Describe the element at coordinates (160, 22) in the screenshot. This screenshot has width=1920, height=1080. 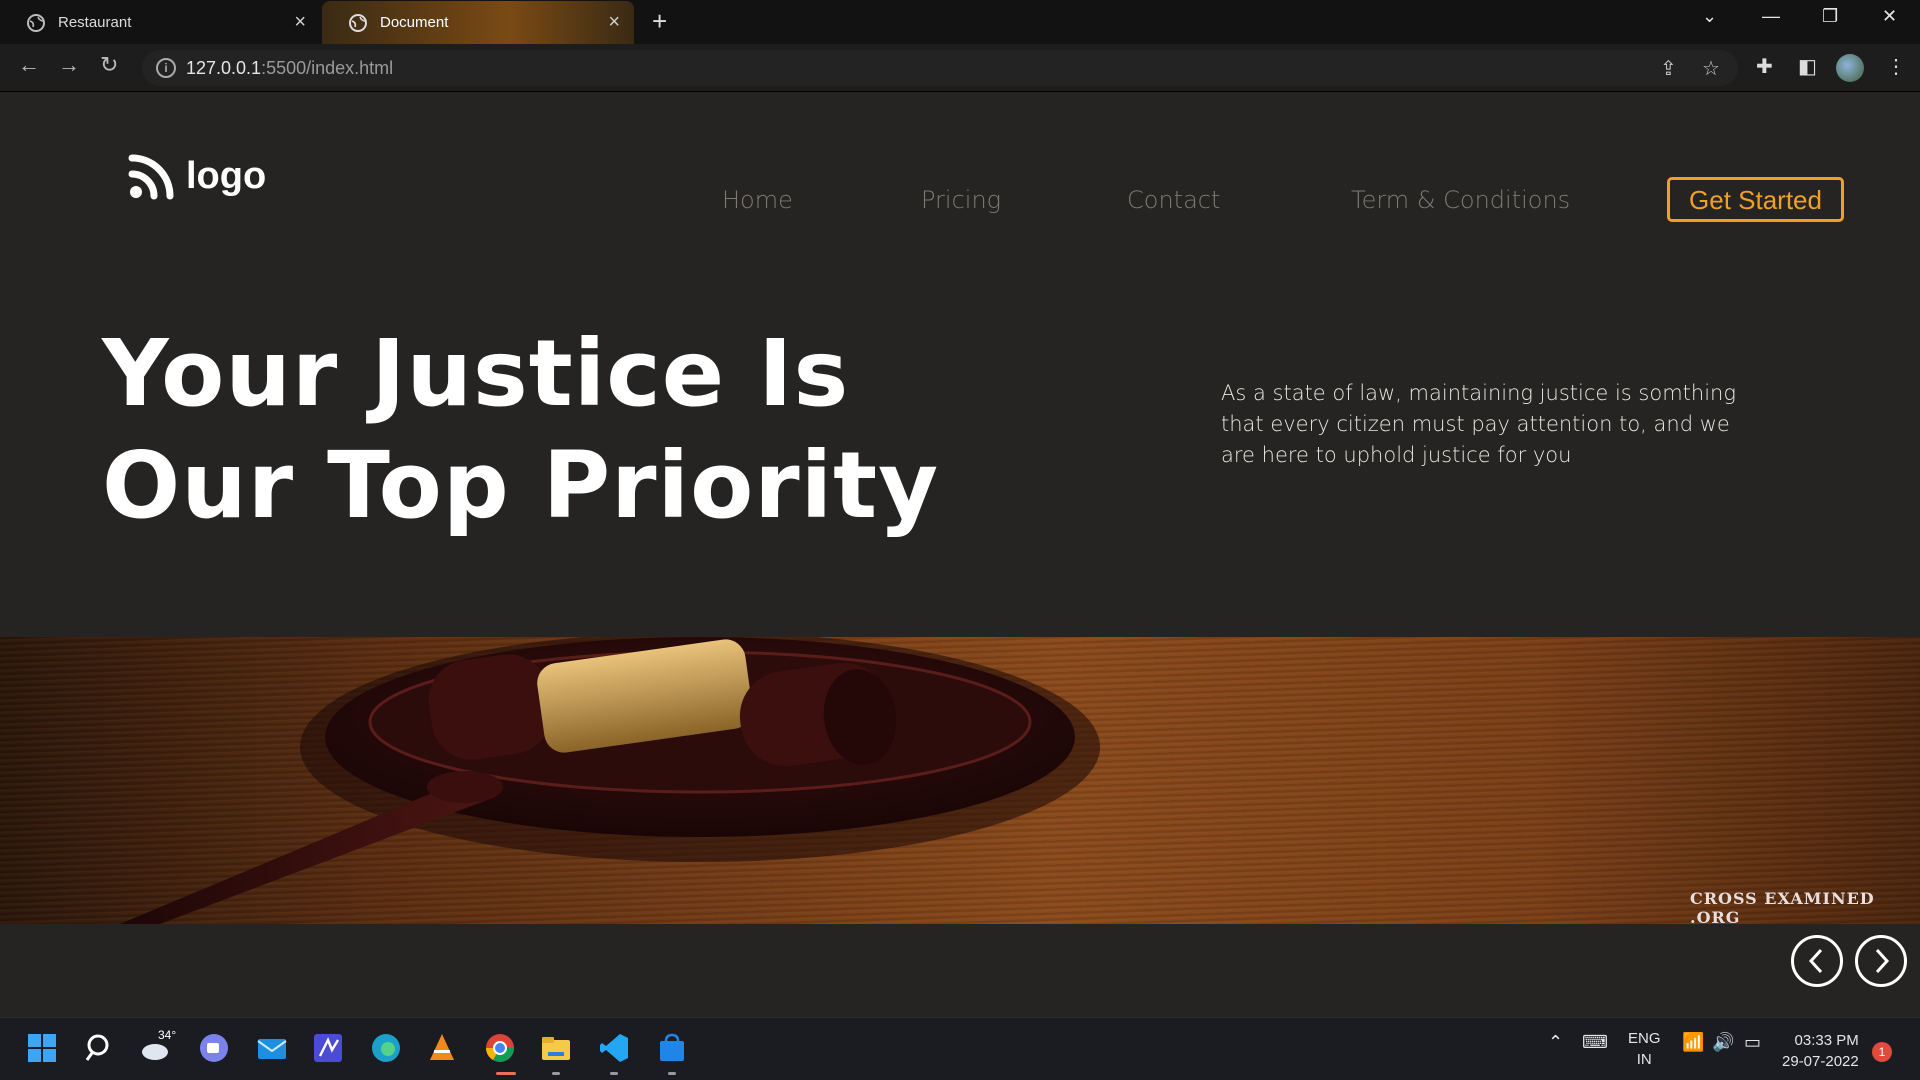
I see `browser-tab-restaurant: Restaurant ×` at that location.